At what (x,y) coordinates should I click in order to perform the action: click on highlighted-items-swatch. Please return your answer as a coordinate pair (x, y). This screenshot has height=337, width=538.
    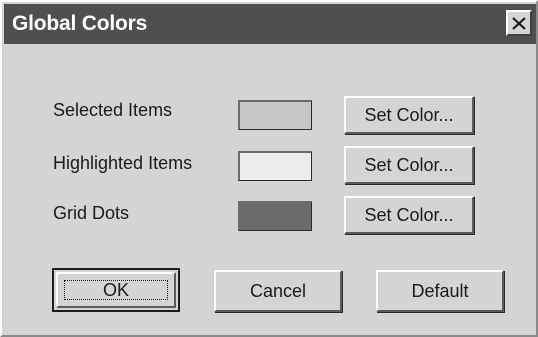
    Looking at the image, I should click on (275, 166).